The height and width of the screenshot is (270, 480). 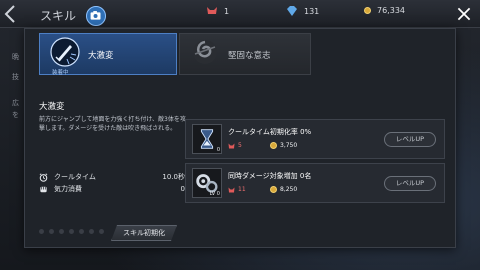 What do you see at coordinates (292, 11) in the screenshot?
I see `crystal-icon` at bounding box center [292, 11].